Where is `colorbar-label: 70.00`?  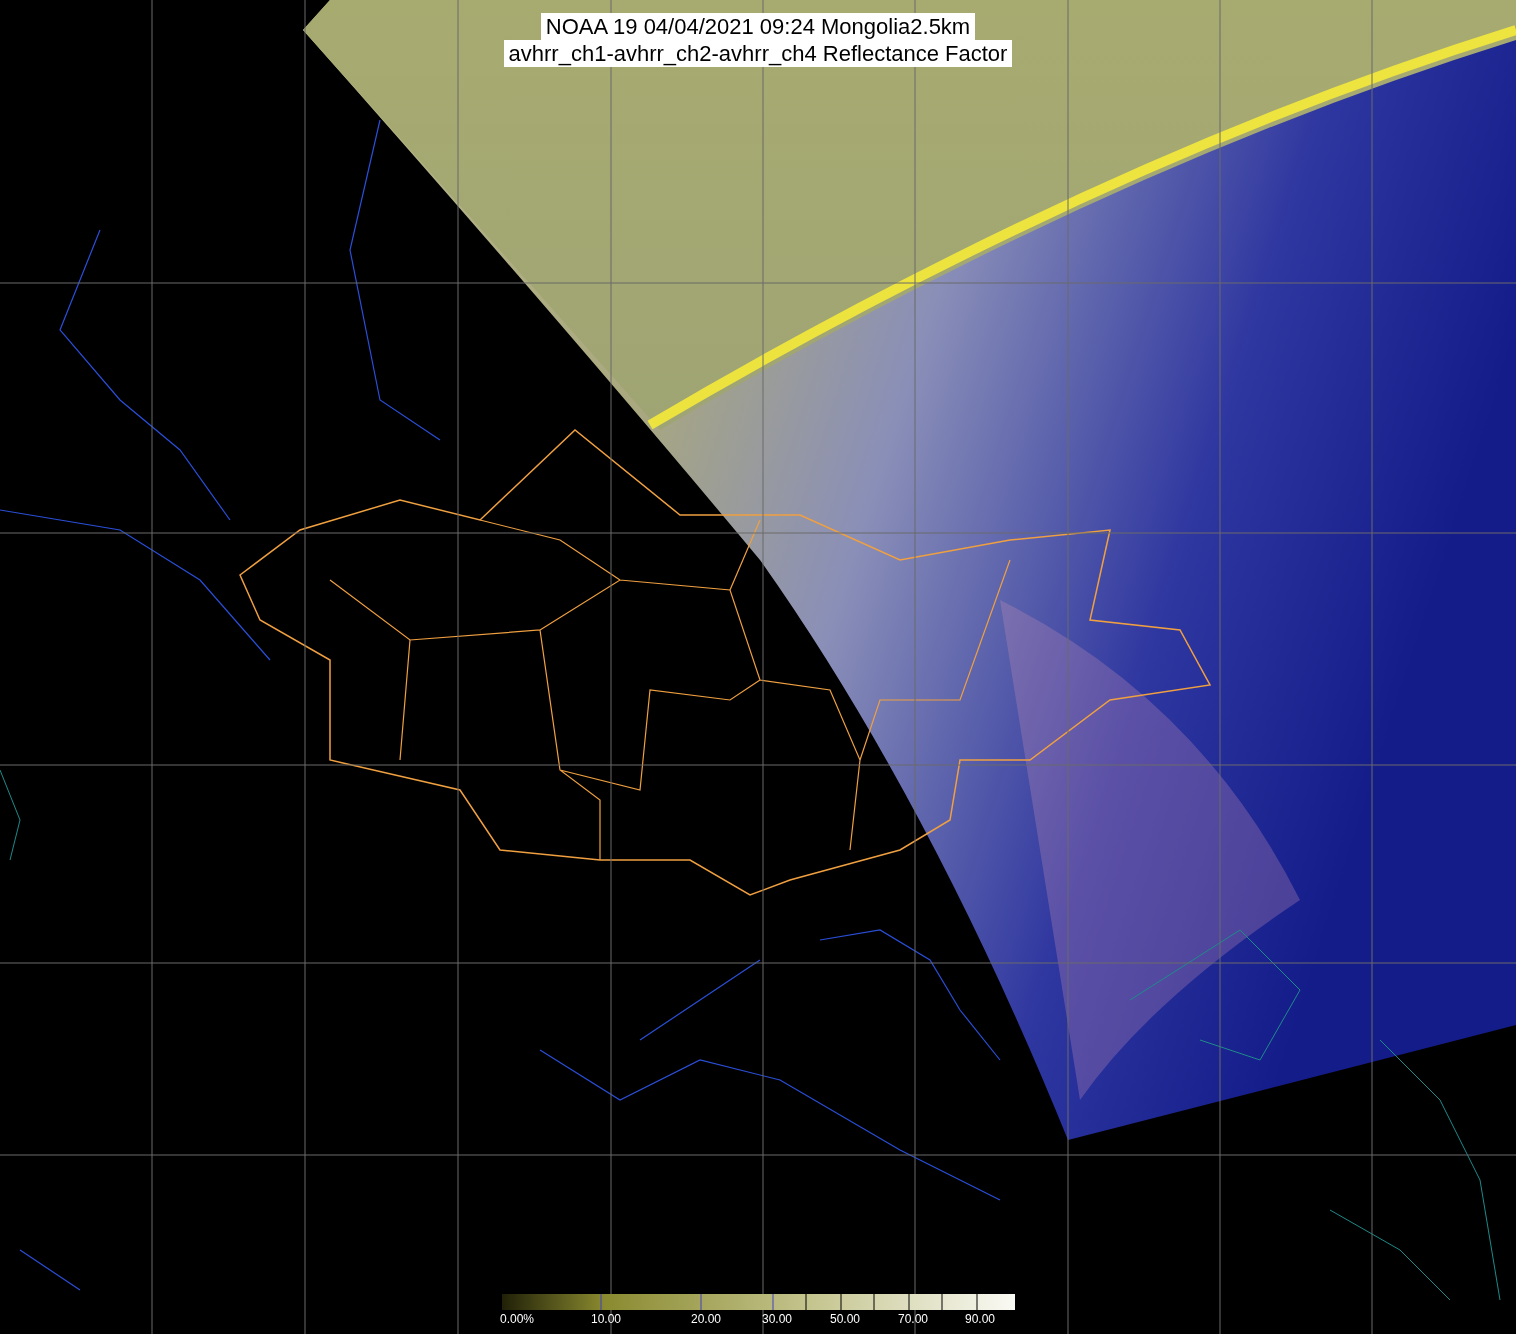 colorbar-label: 70.00 is located at coordinates (913, 1319).